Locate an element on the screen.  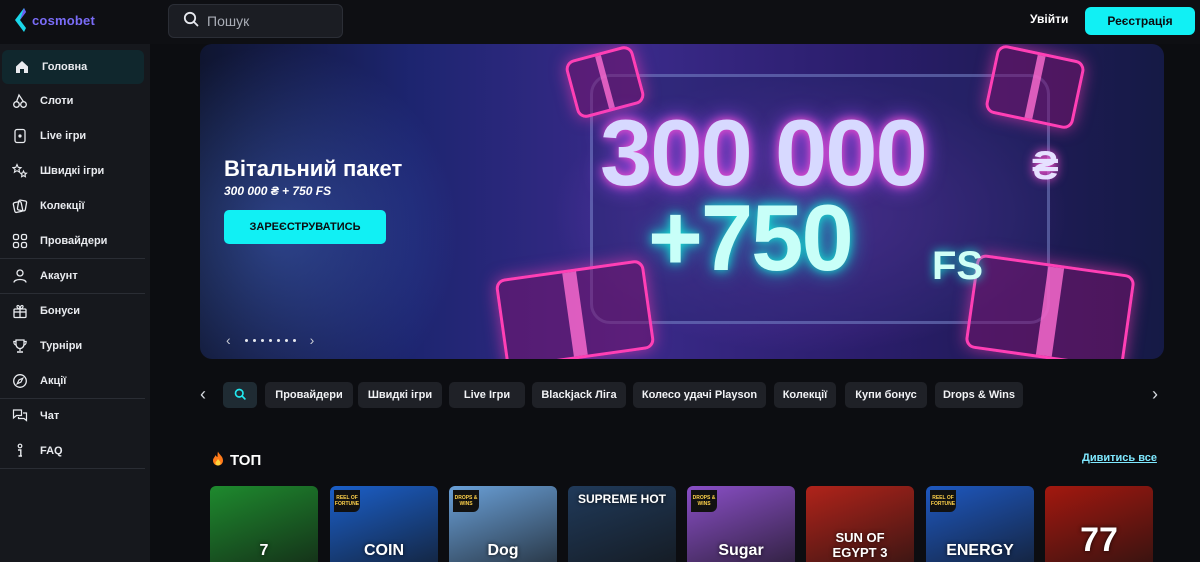
chip-search is located at coordinates (240, 395).